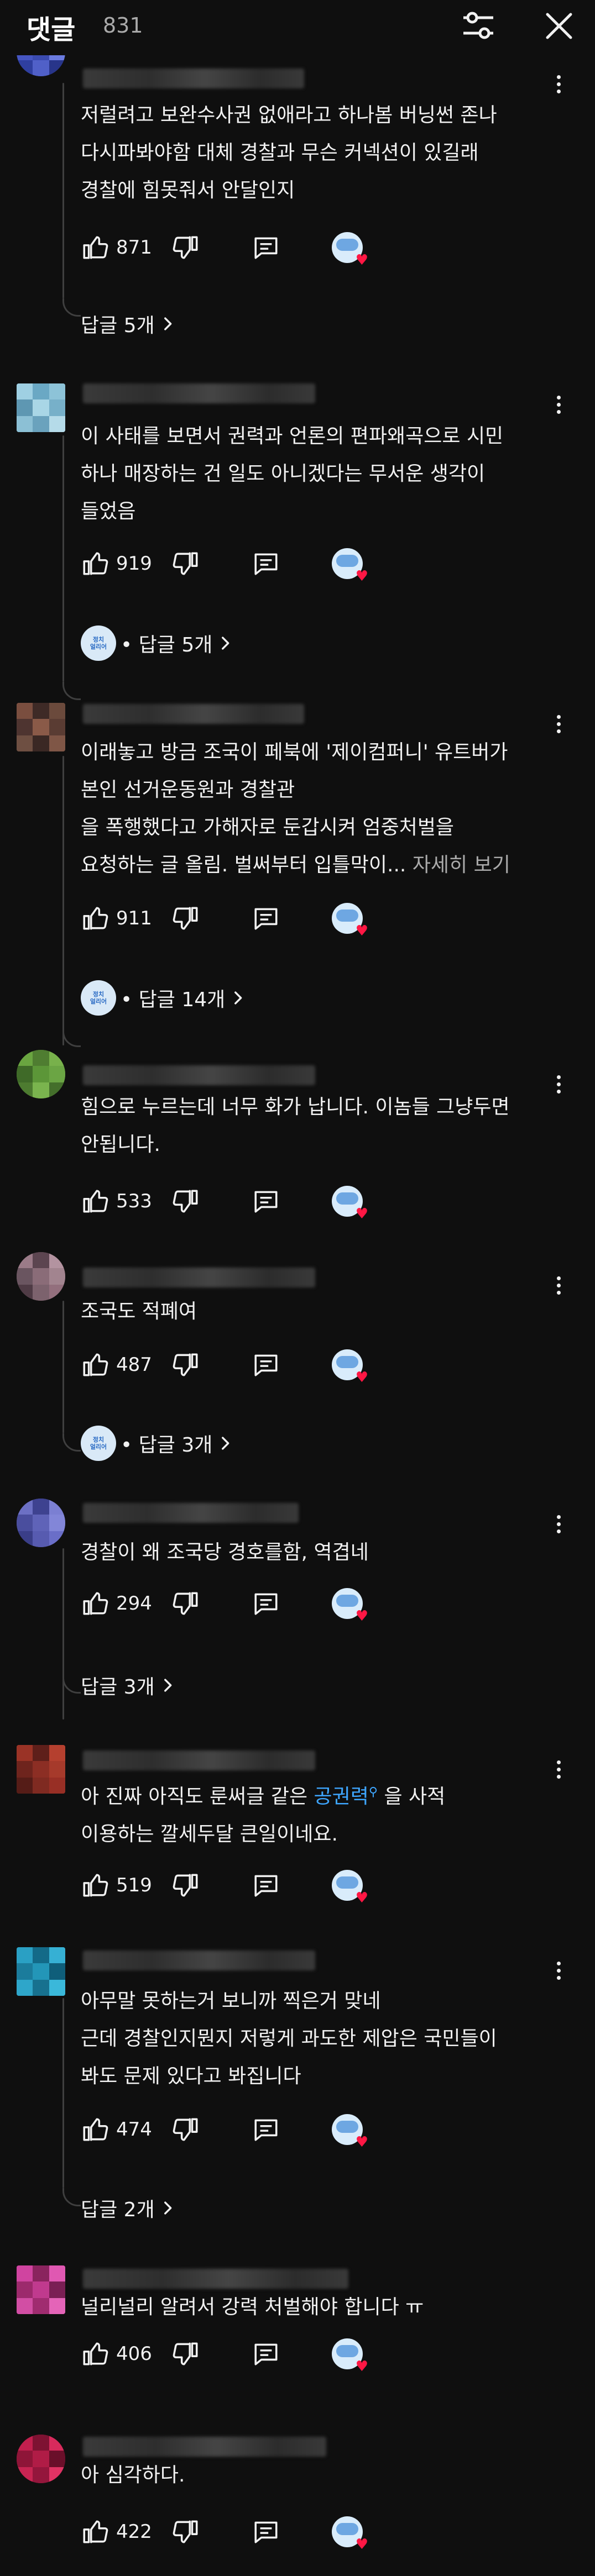 The height and width of the screenshot is (2576, 595). Describe the element at coordinates (117, 918) in the screenshot. I see `like-button: 911` at that location.